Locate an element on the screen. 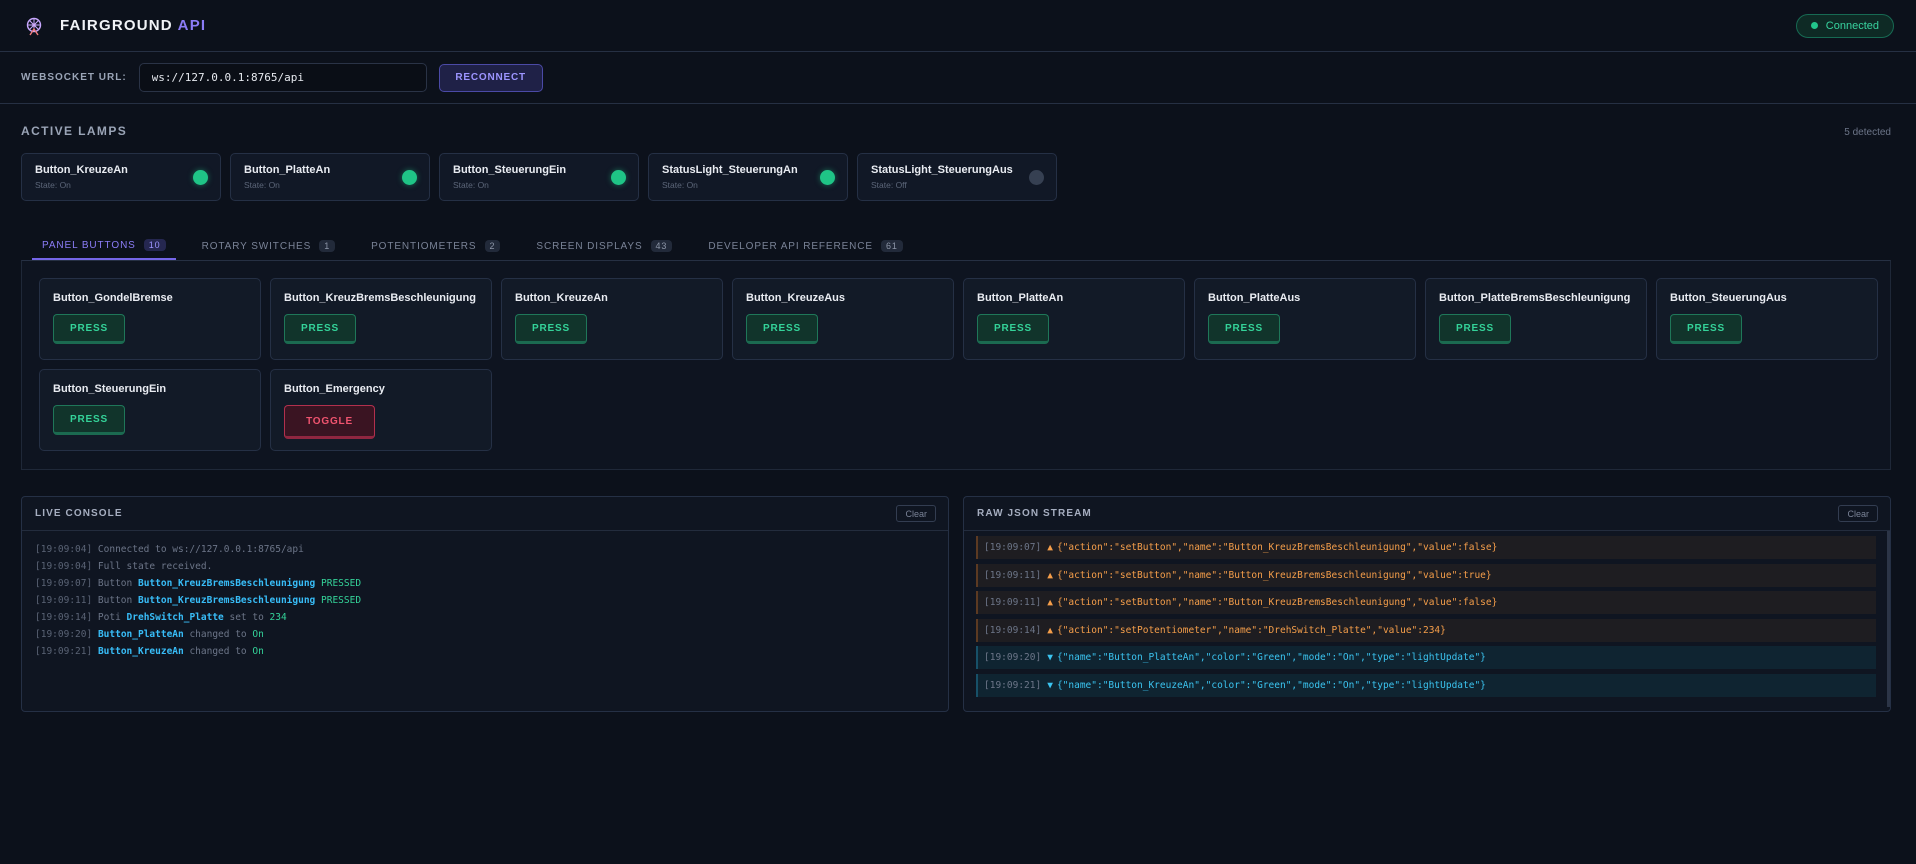 This screenshot has width=1916, height=864. console-timestamp: [19:09:11] is located at coordinates (64, 600).